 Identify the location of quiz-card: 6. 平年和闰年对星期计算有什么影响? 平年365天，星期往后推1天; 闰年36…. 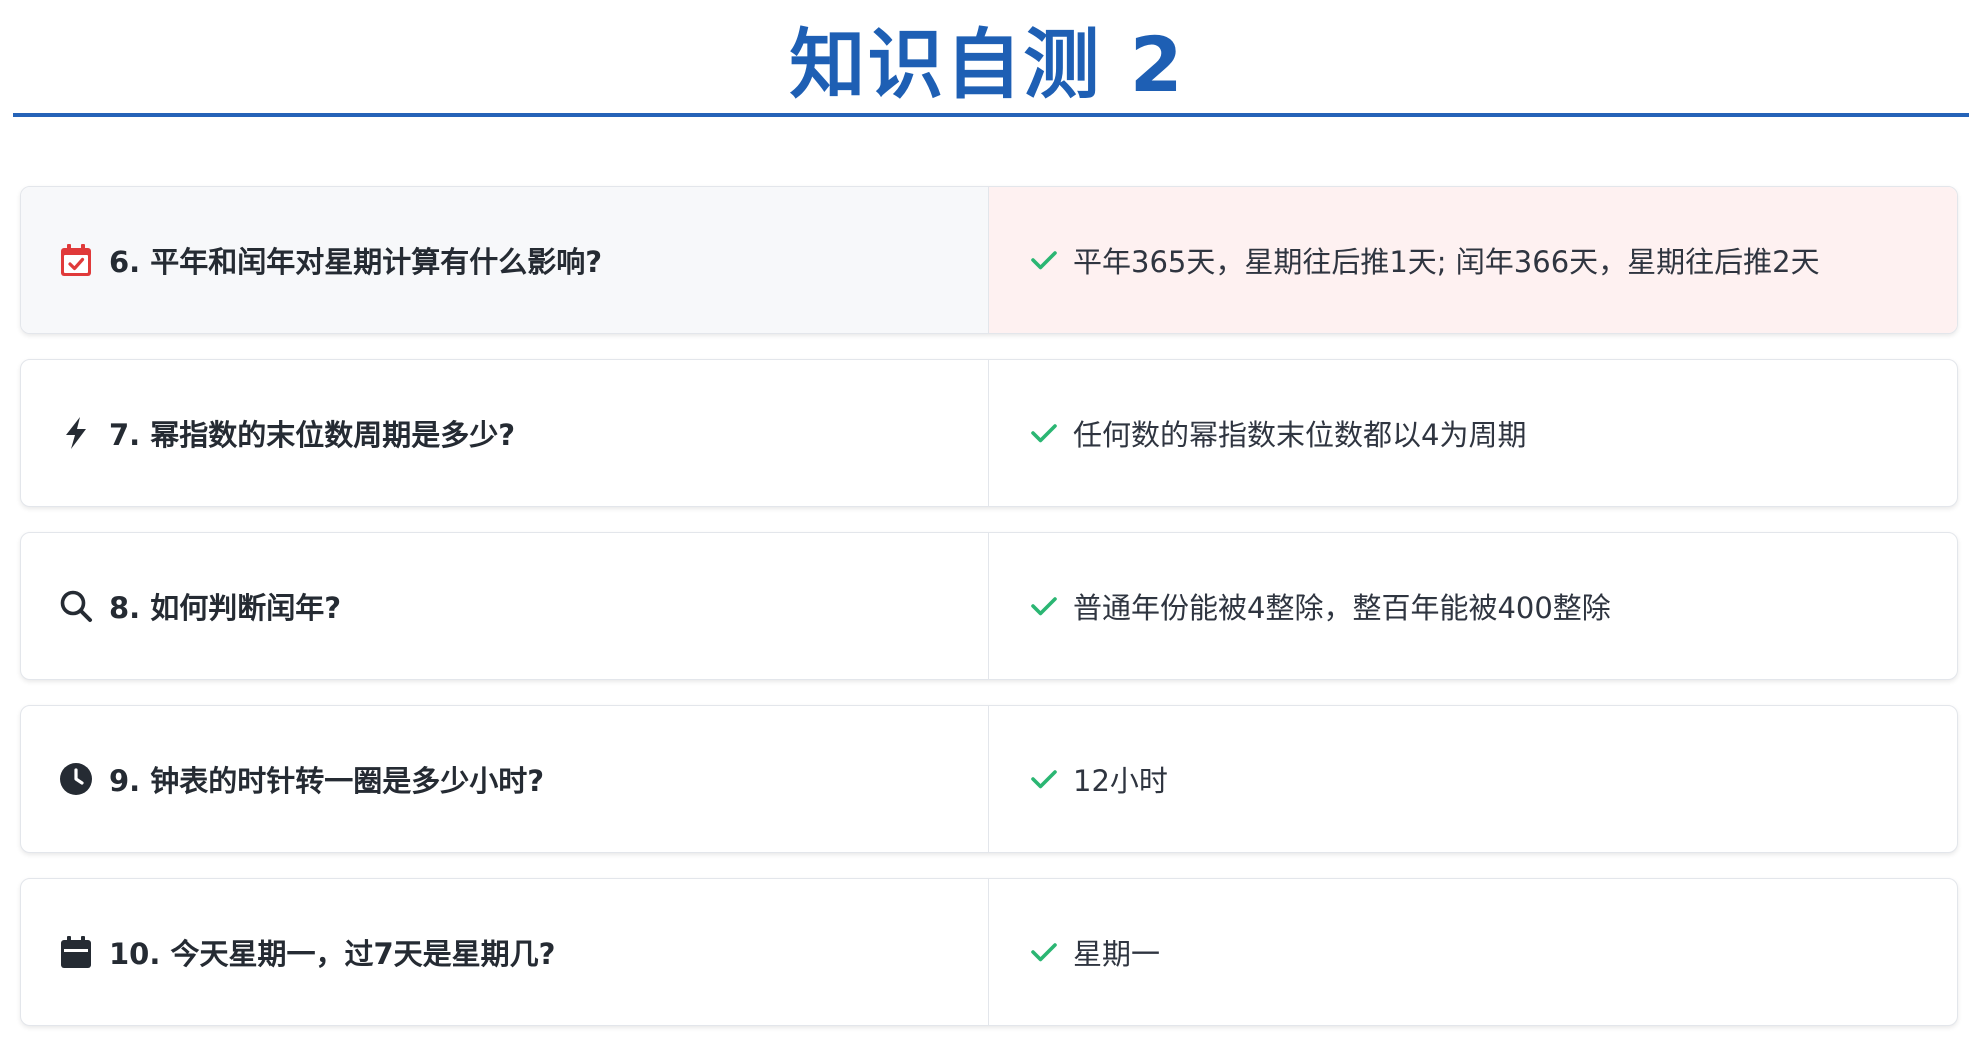
(989, 260).